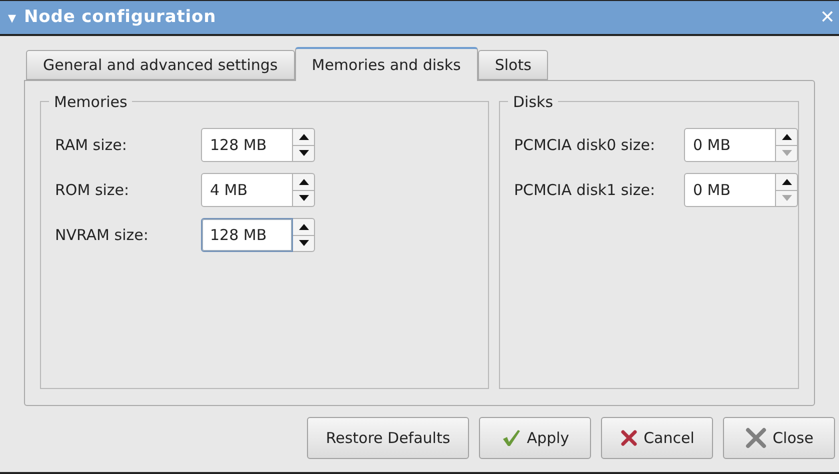 Image resolution: width=839 pixels, height=474 pixels. Describe the element at coordinates (585, 190) in the screenshot. I see `field-label: PCMCIA disk1 size:` at that location.